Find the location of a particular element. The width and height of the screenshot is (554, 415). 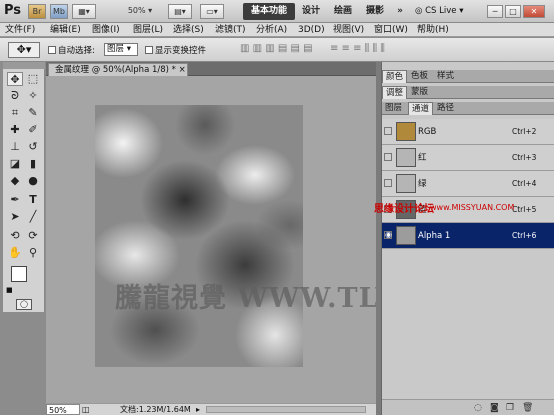

crop-tool-icon: ⌗ is located at coordinates (15, 113).